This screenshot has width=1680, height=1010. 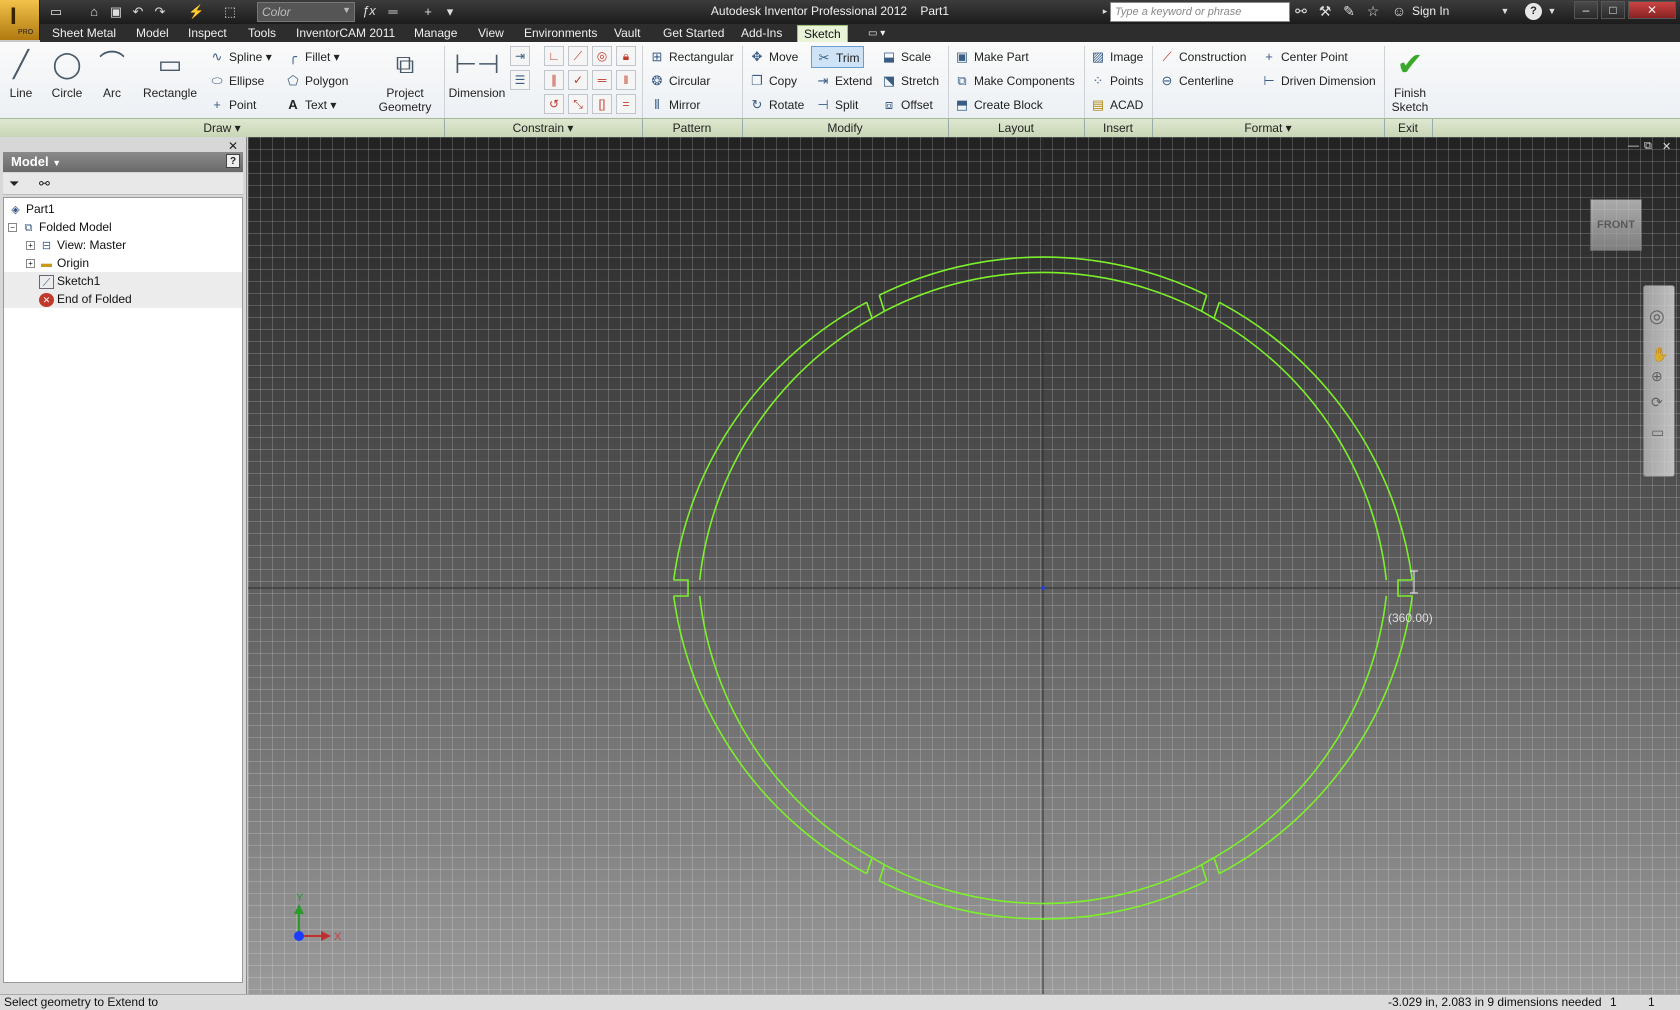 I want to click on finish-sketch-button: ✔ Finish Sketch, so click(x=1410, y=82).